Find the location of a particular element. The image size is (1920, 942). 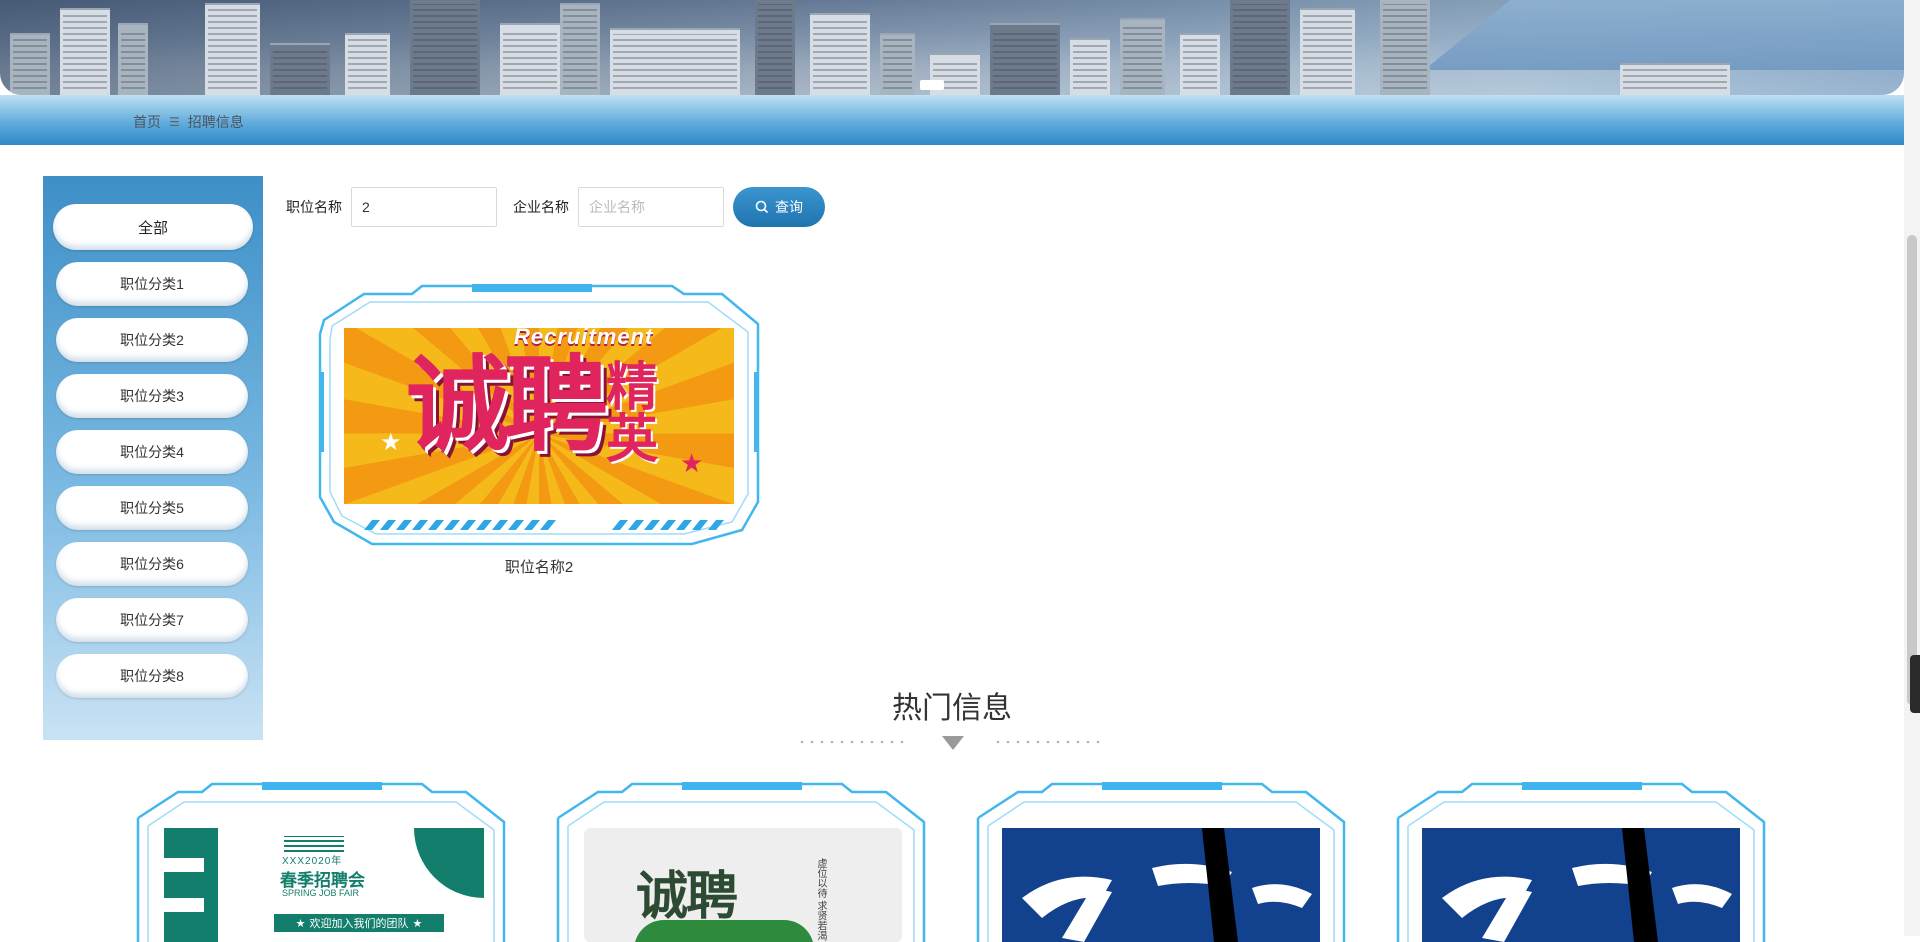

carousel-indicator is located at coordinates (932, 85).